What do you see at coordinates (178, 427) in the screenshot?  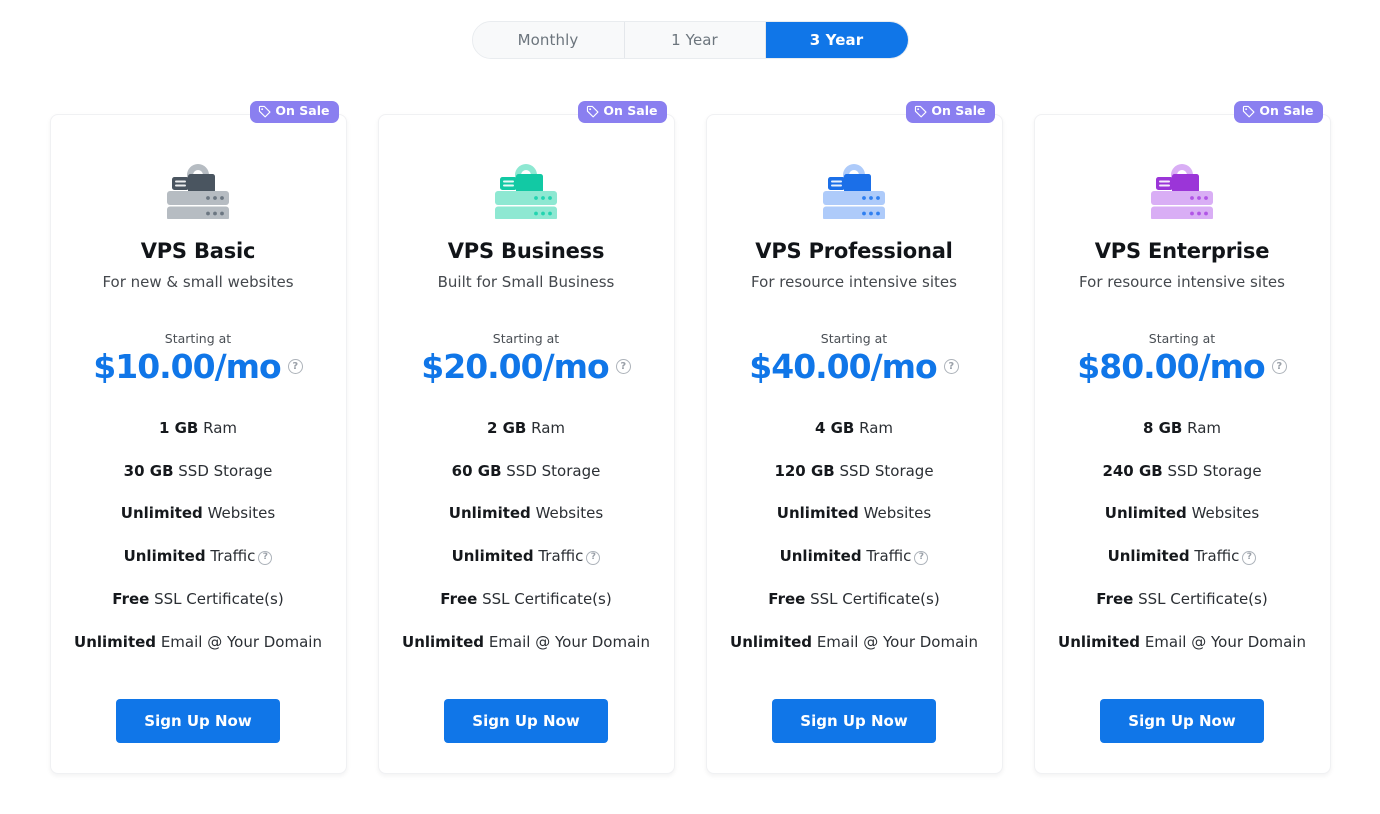 I see `feature-value: 1 GB` at bounding box center [178, 427].